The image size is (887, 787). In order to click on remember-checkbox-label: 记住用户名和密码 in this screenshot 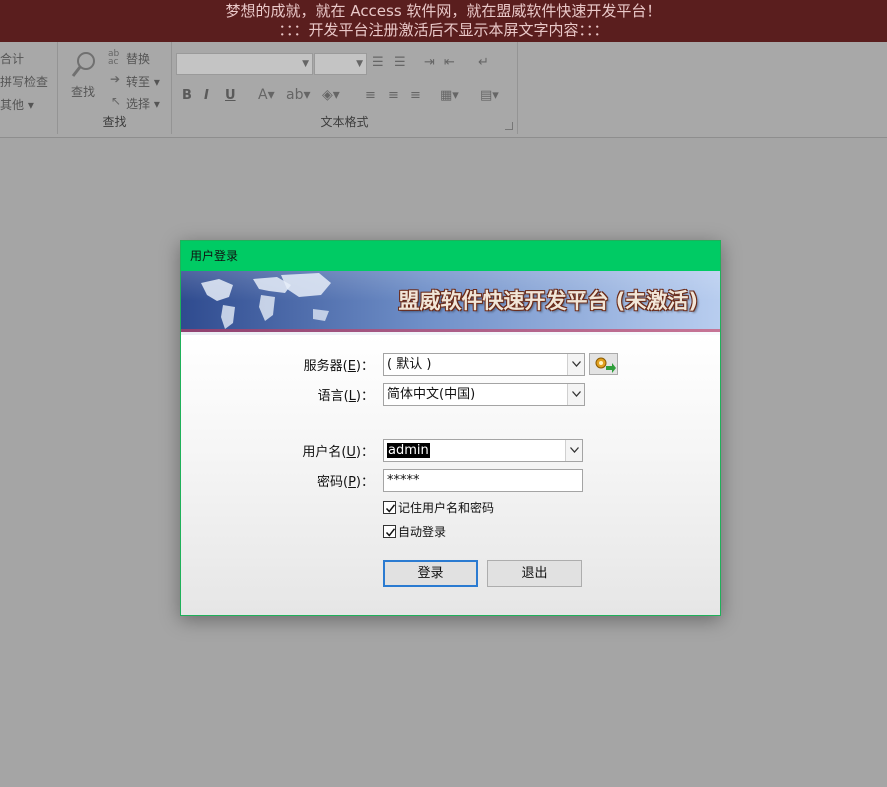, I will do `click(446, 507)`.